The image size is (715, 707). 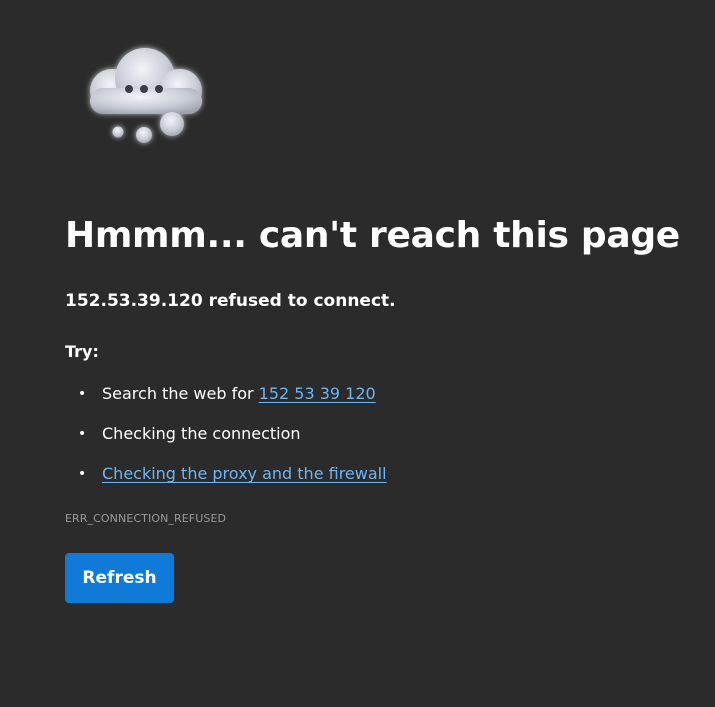 What do you see at coordinates (372, 235) in the screenshot?
I see `page-title: Hmmm... can't reach this page` at bounding box center [372, 235].